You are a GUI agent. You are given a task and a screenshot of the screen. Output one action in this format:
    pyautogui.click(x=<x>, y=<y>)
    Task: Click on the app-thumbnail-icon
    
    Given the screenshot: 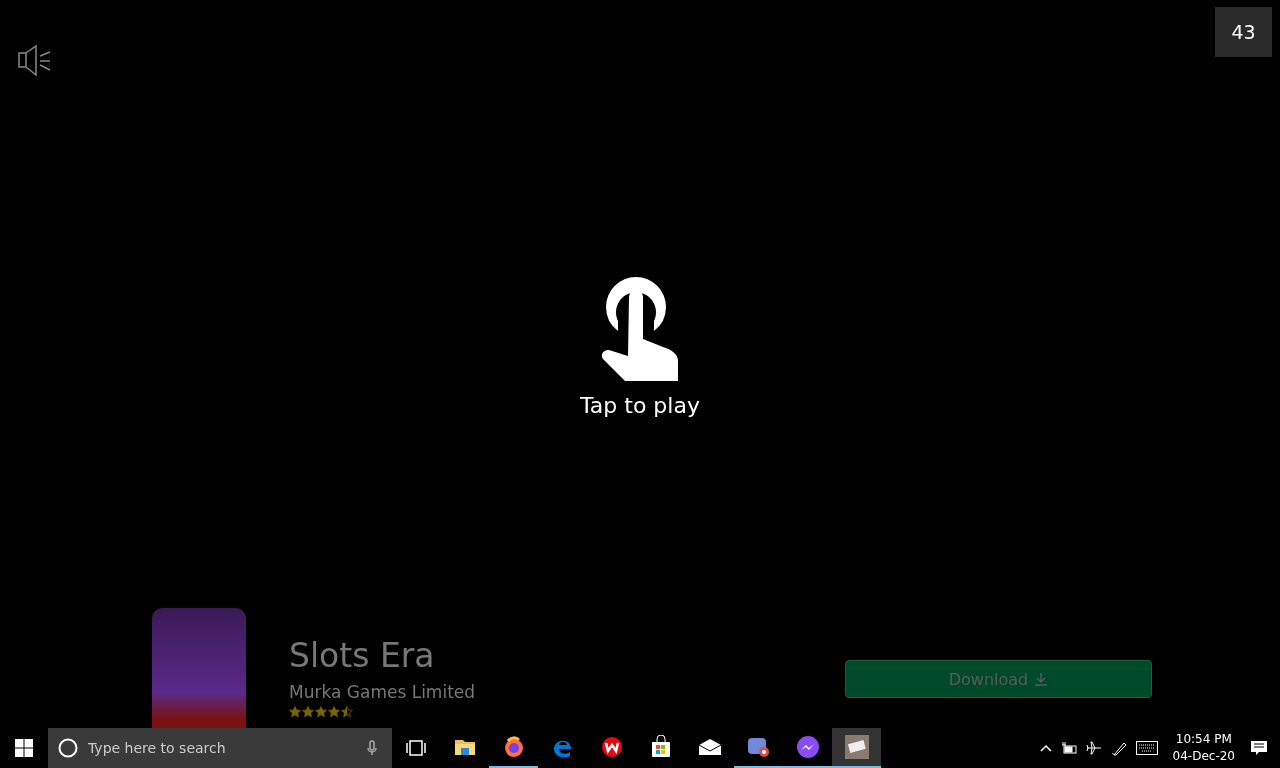 What is the action you would take?
    pyautogui.click(x=856, y=747)
    